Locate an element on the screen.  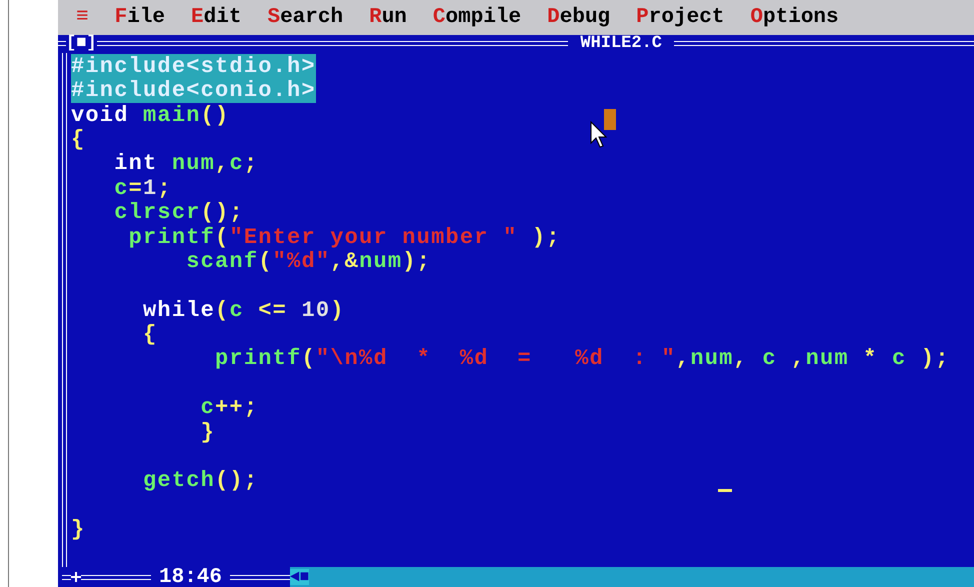
menu-item: Compile is located at coordinates (477, 18).